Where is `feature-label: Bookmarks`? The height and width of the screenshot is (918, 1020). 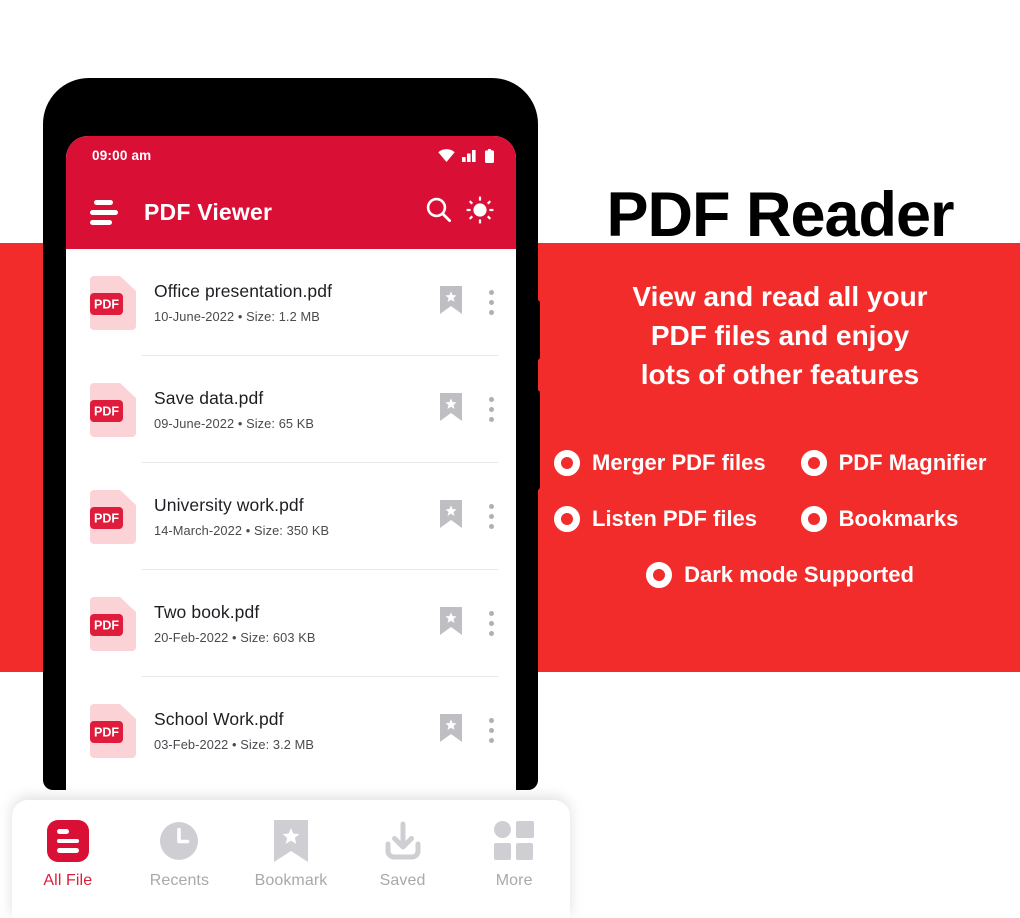 feature-label: Bookmarks is located at coordinates (898, 518).